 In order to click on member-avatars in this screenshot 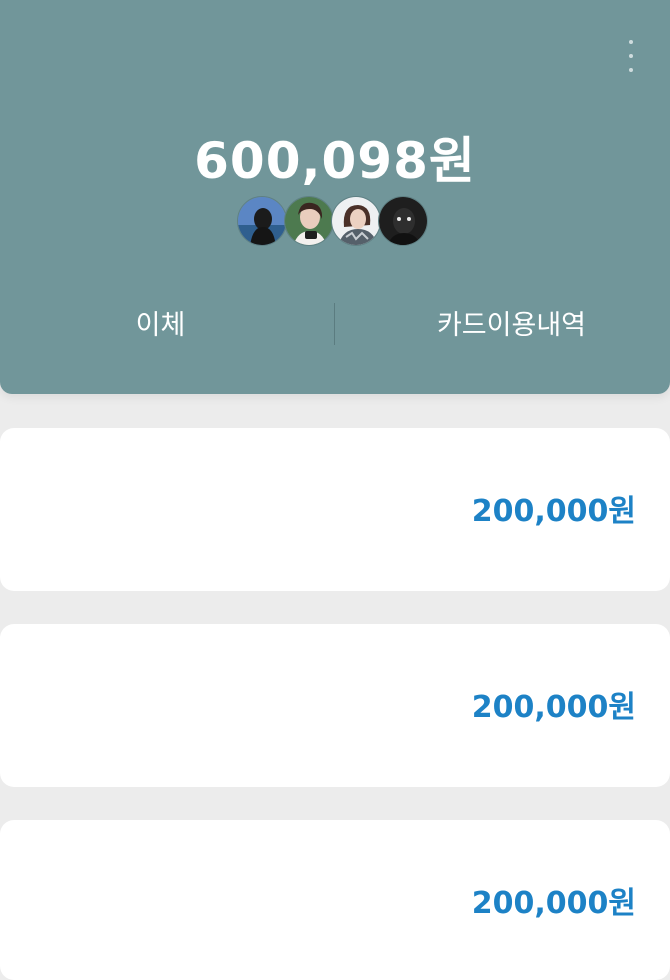, I will do `click(332, 221)`.